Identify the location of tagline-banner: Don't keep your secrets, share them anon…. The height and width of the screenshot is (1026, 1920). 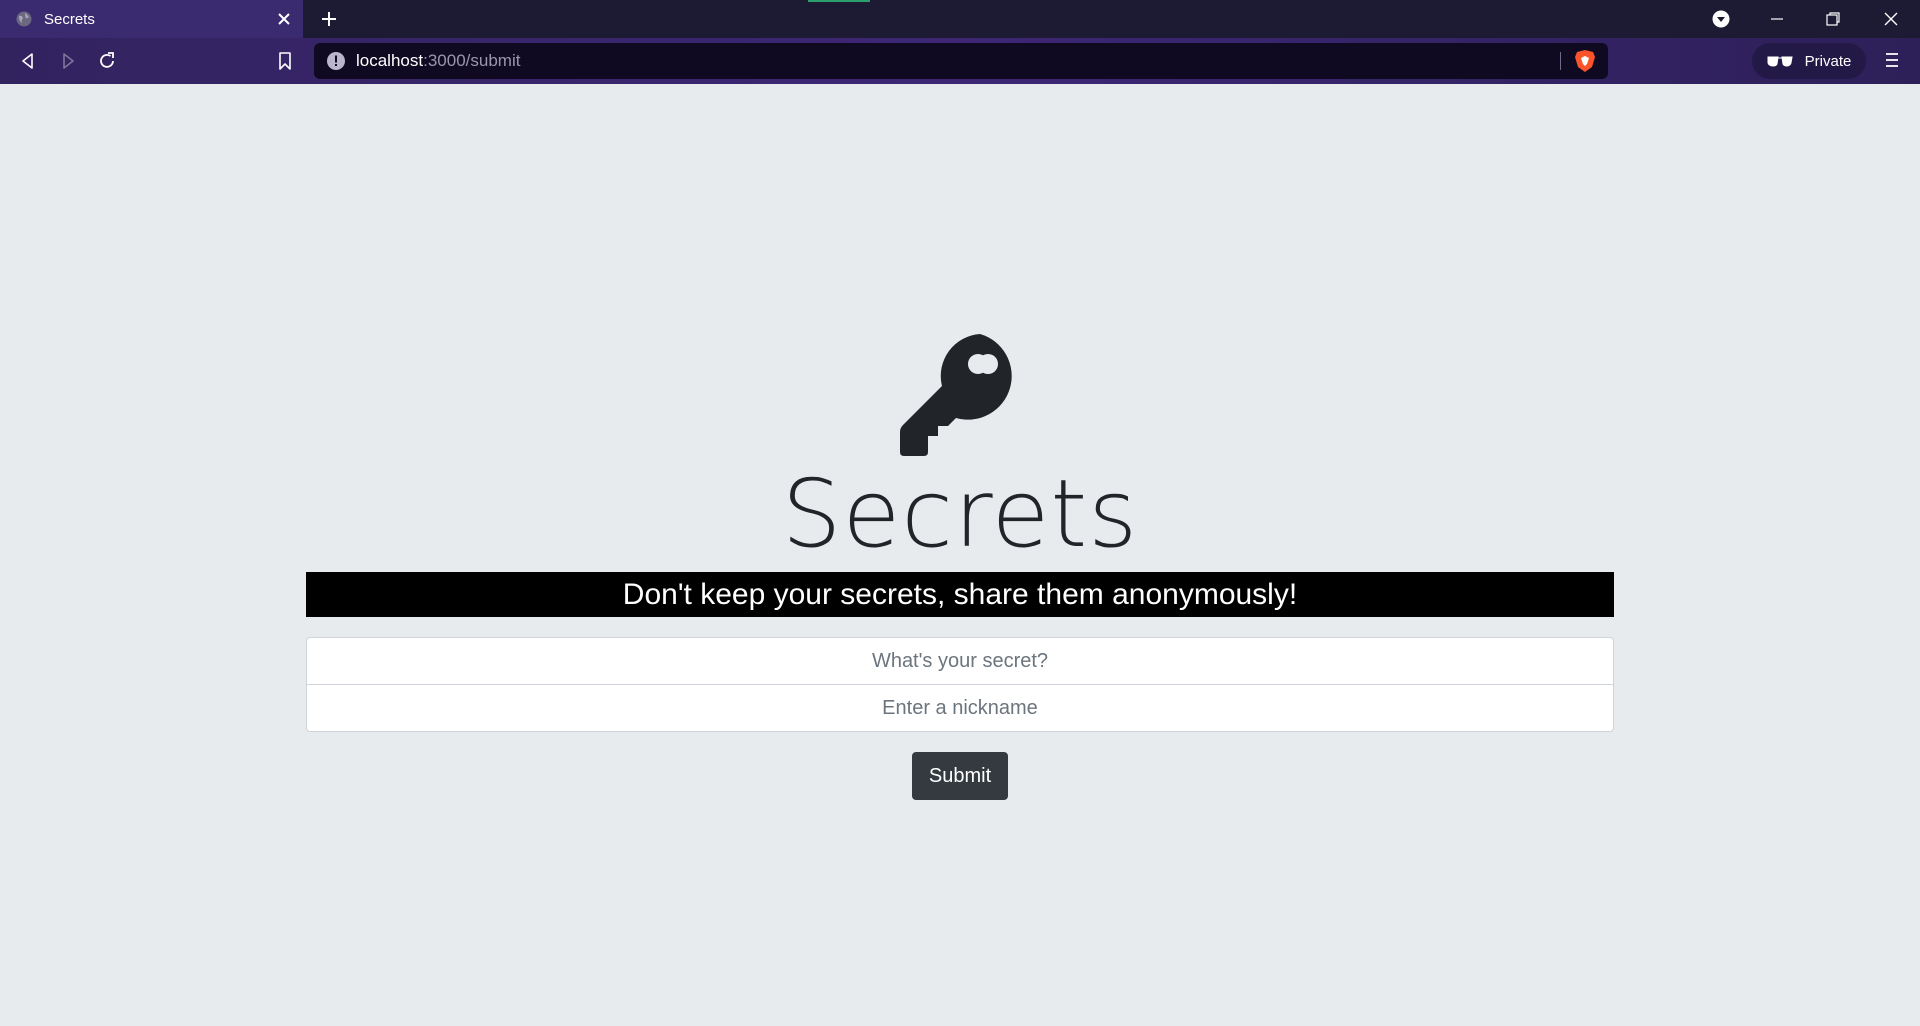
(960, 594).